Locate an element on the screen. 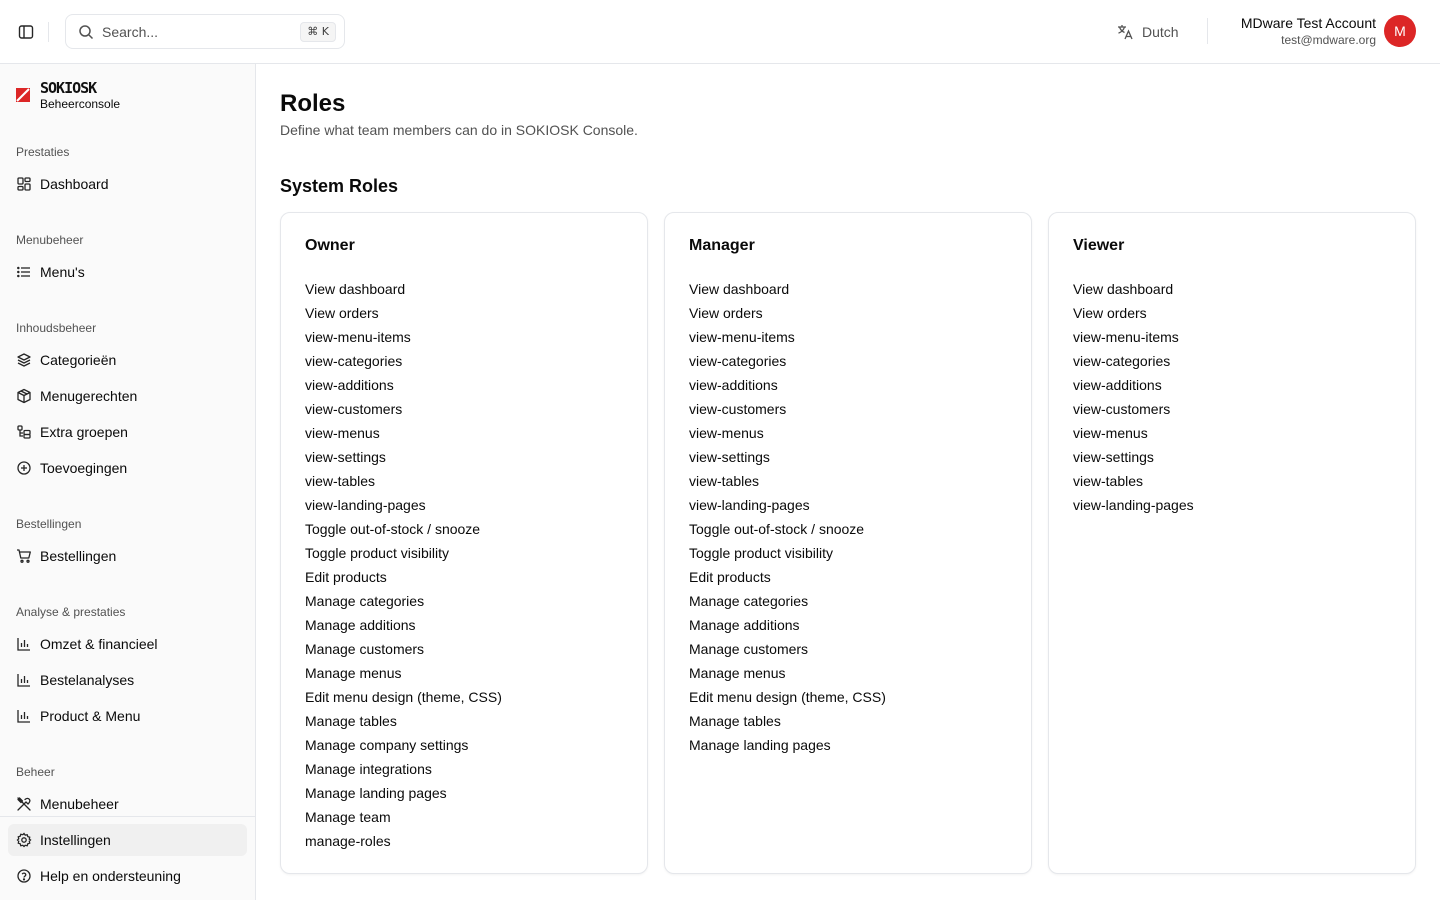 Image resolution: width=1440 pixels, height=900 pixels. nav-group-label: Prestaties is located at coordinates (43, 152).